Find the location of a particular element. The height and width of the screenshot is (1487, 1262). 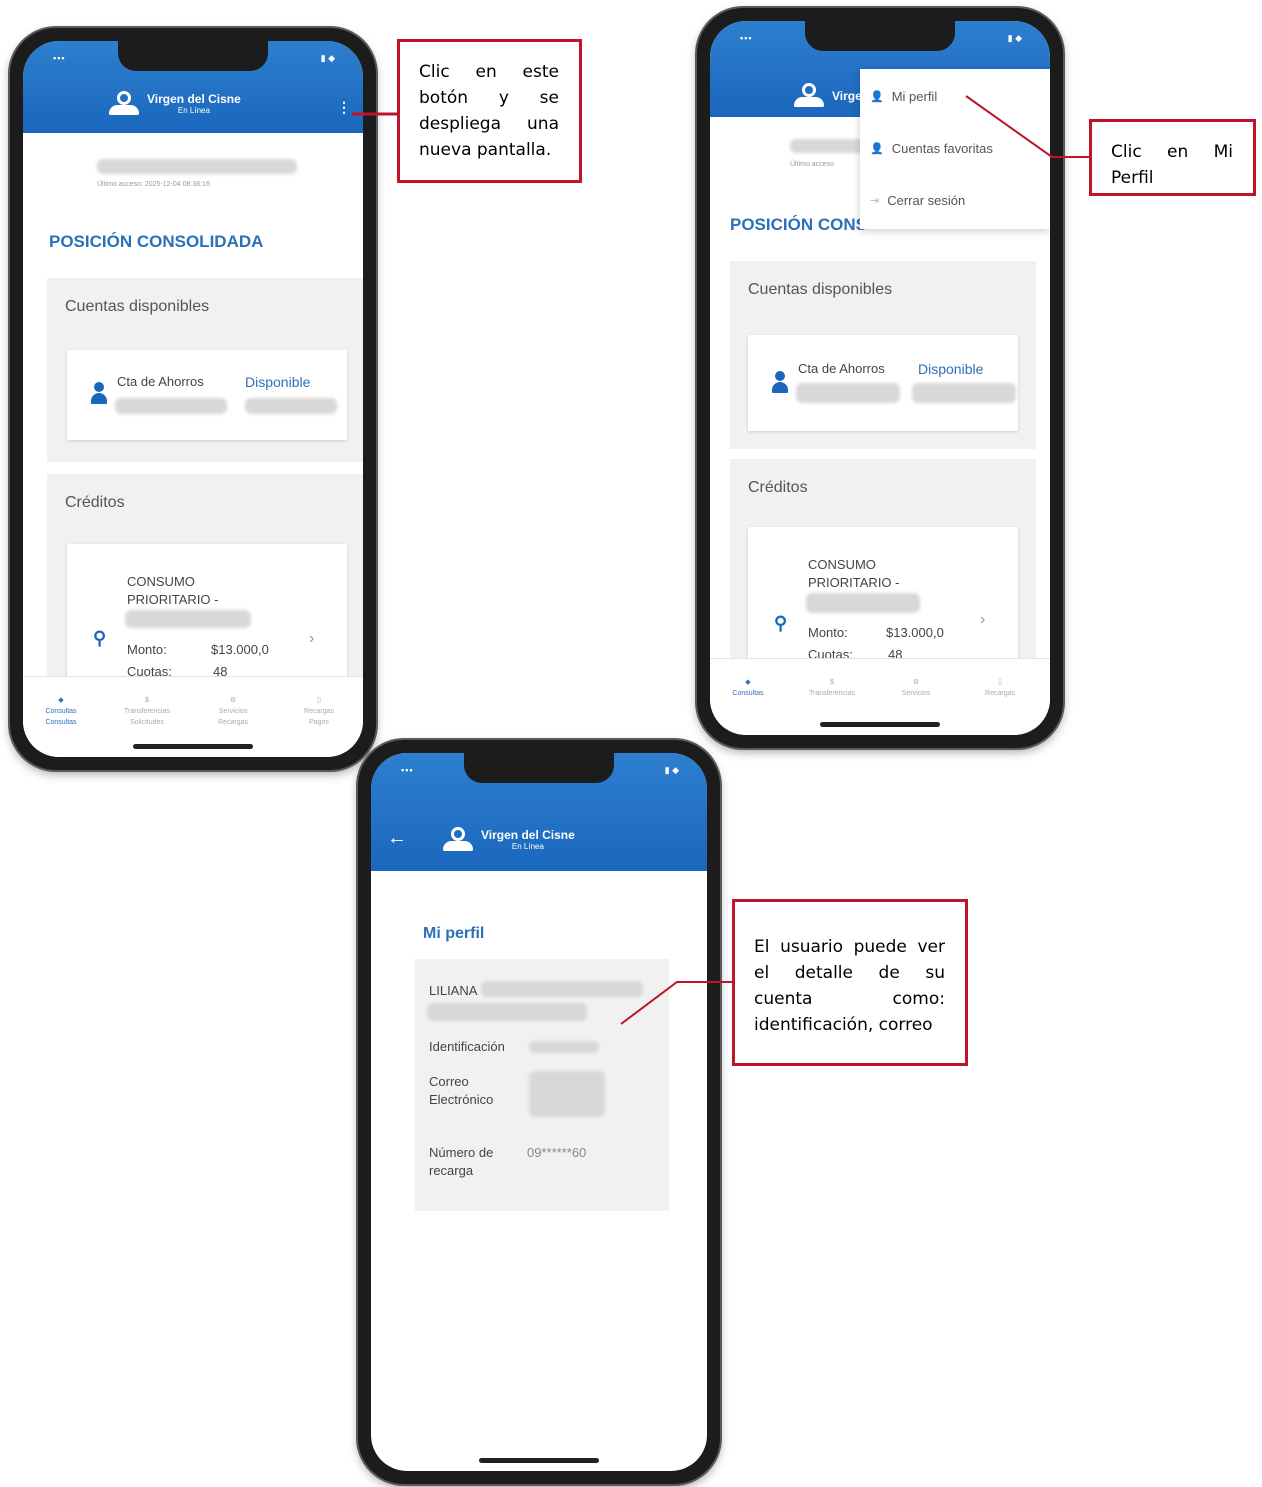

arrow-left-icon: ← is located at coordinates (397, 838).